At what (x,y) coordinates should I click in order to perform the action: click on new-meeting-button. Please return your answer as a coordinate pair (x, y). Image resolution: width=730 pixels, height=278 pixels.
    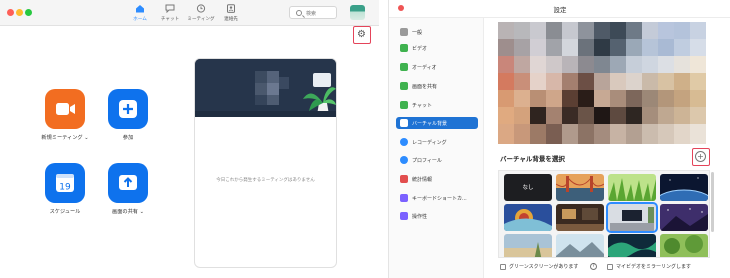
    Looking at the image, I should click on (65, 109).